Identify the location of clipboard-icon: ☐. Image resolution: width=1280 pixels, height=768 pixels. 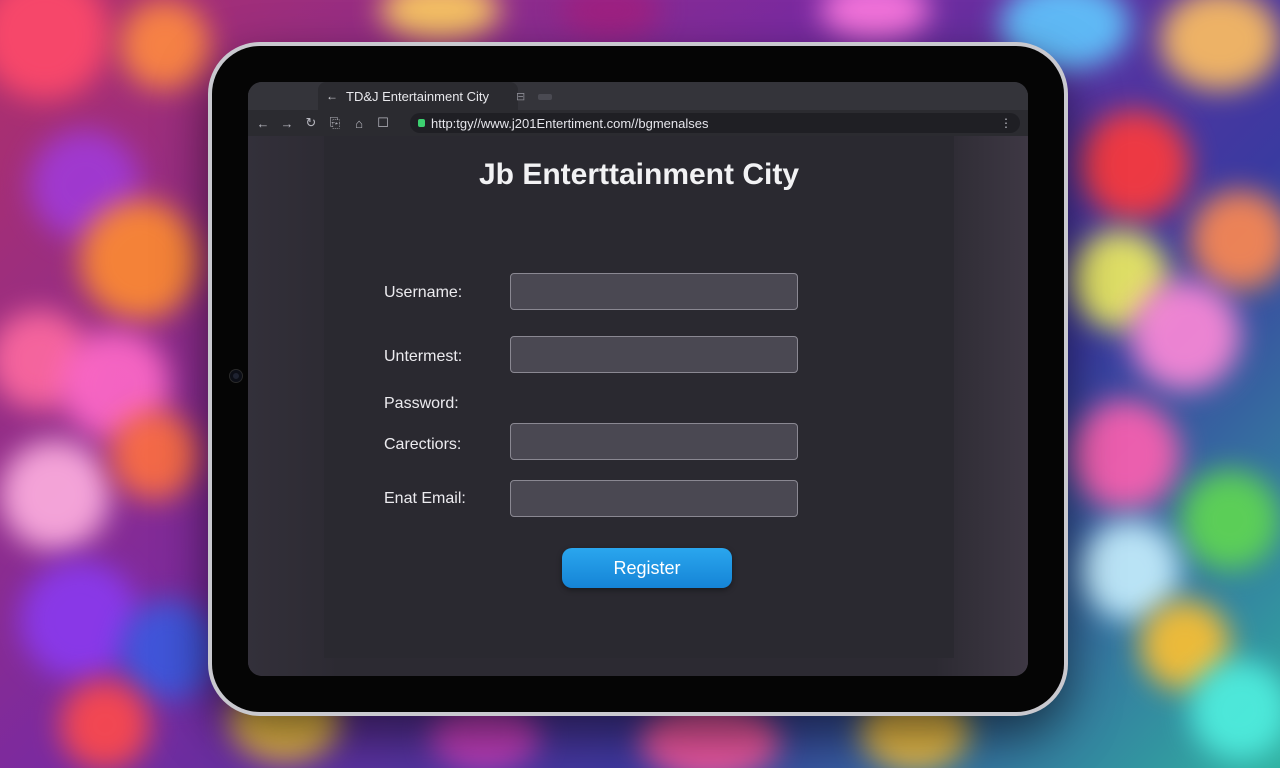
(383, 123).